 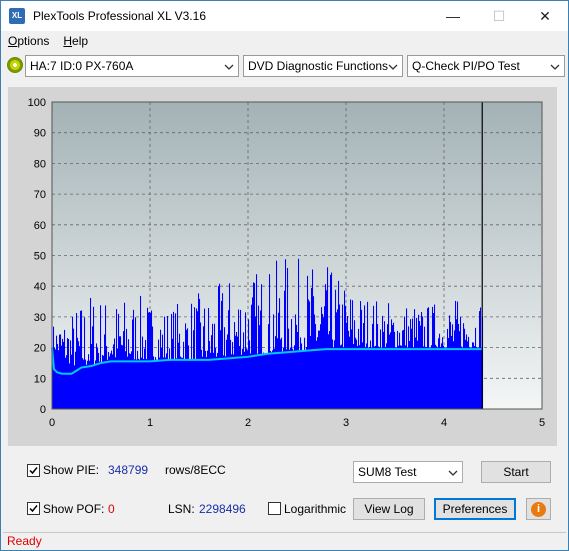 What do you see at coordinates (40, 134) in the screenshot?
I see `y-tick-label: 90` at bounding box center [40, 134].